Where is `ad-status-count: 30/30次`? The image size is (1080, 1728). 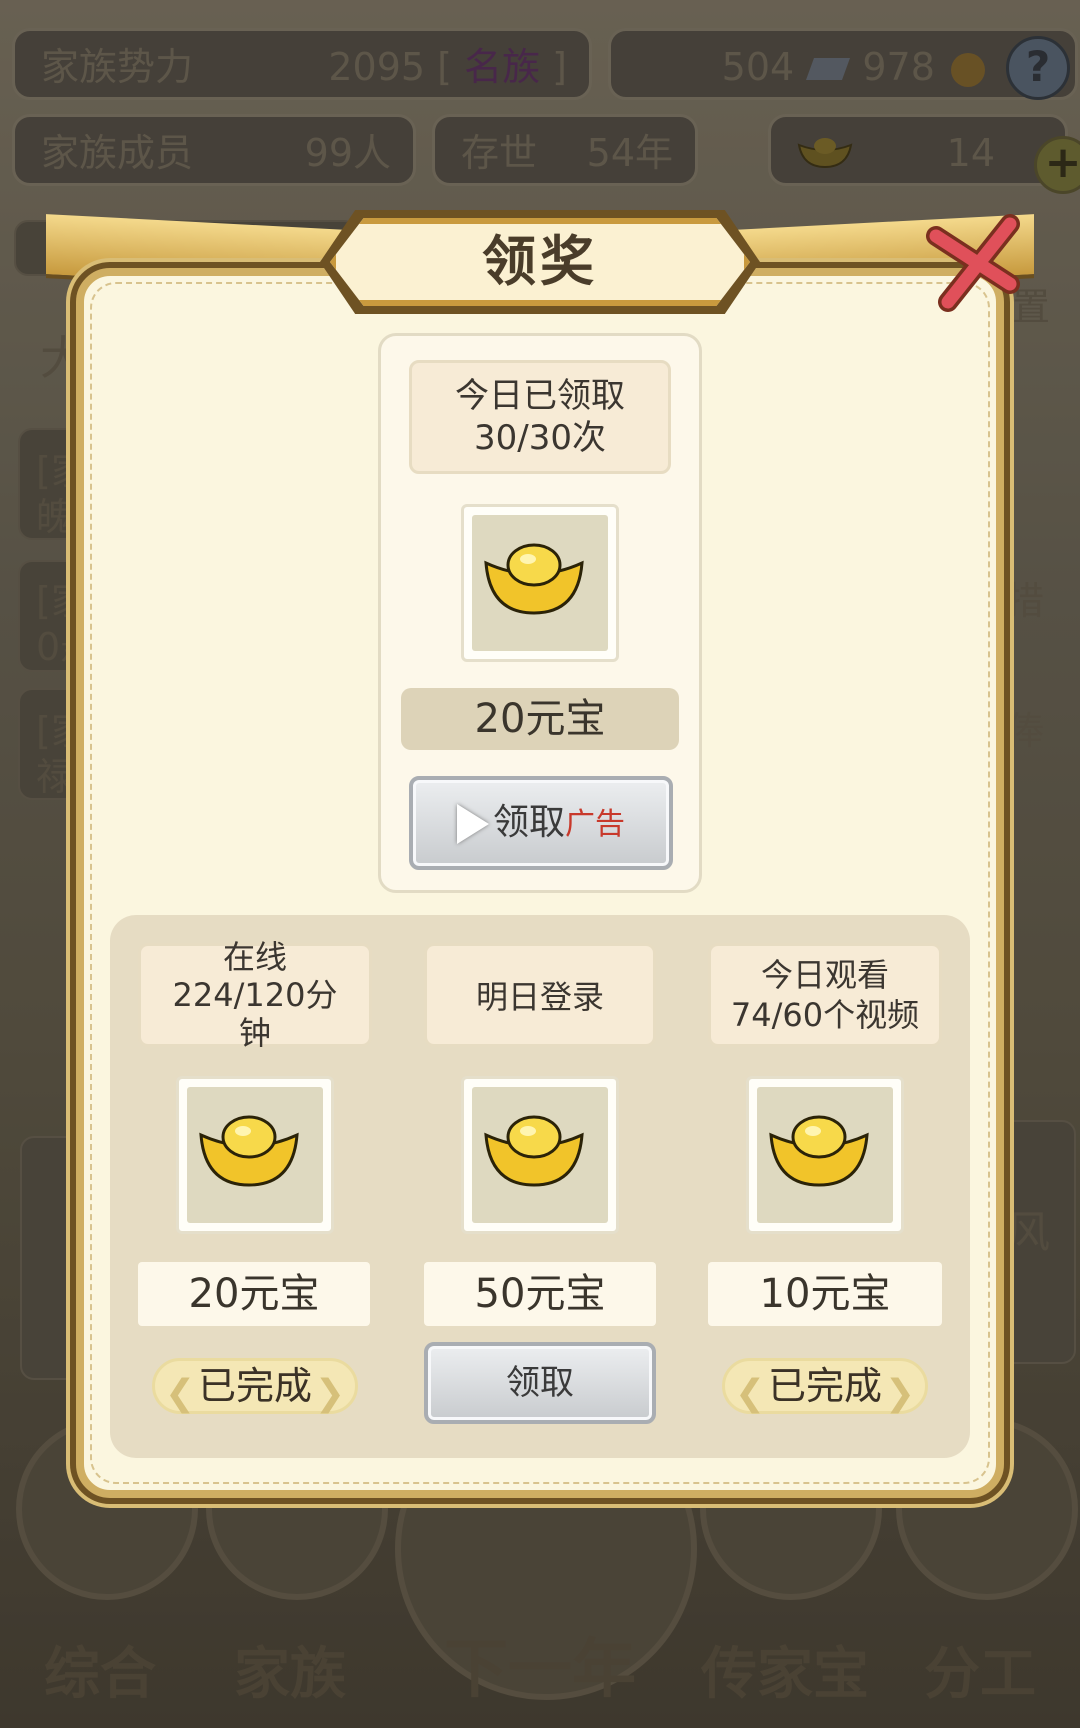
ad-status-count: 30/30次 is located at coordinates (540, 438).